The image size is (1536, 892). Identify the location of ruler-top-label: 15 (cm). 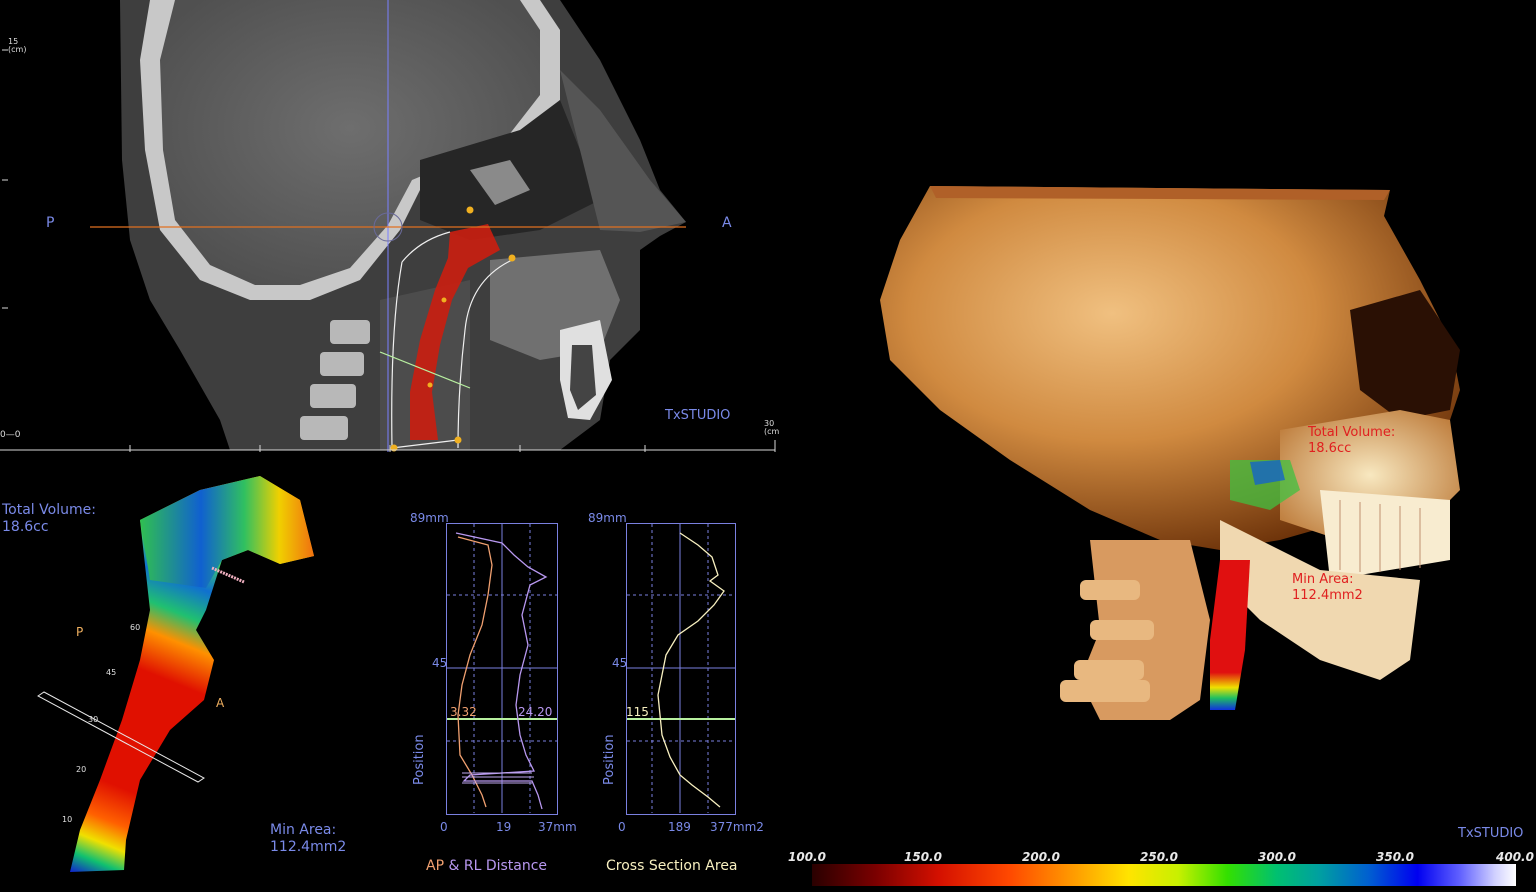
(17, 45).